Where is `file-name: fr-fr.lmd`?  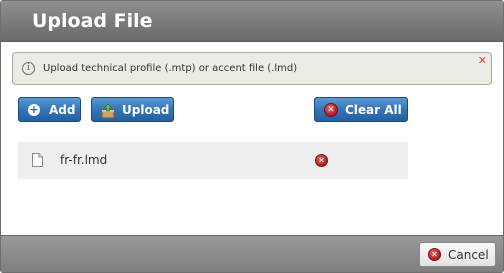
file-name: fr-fr.lmd is located at coordinates (84, 160).